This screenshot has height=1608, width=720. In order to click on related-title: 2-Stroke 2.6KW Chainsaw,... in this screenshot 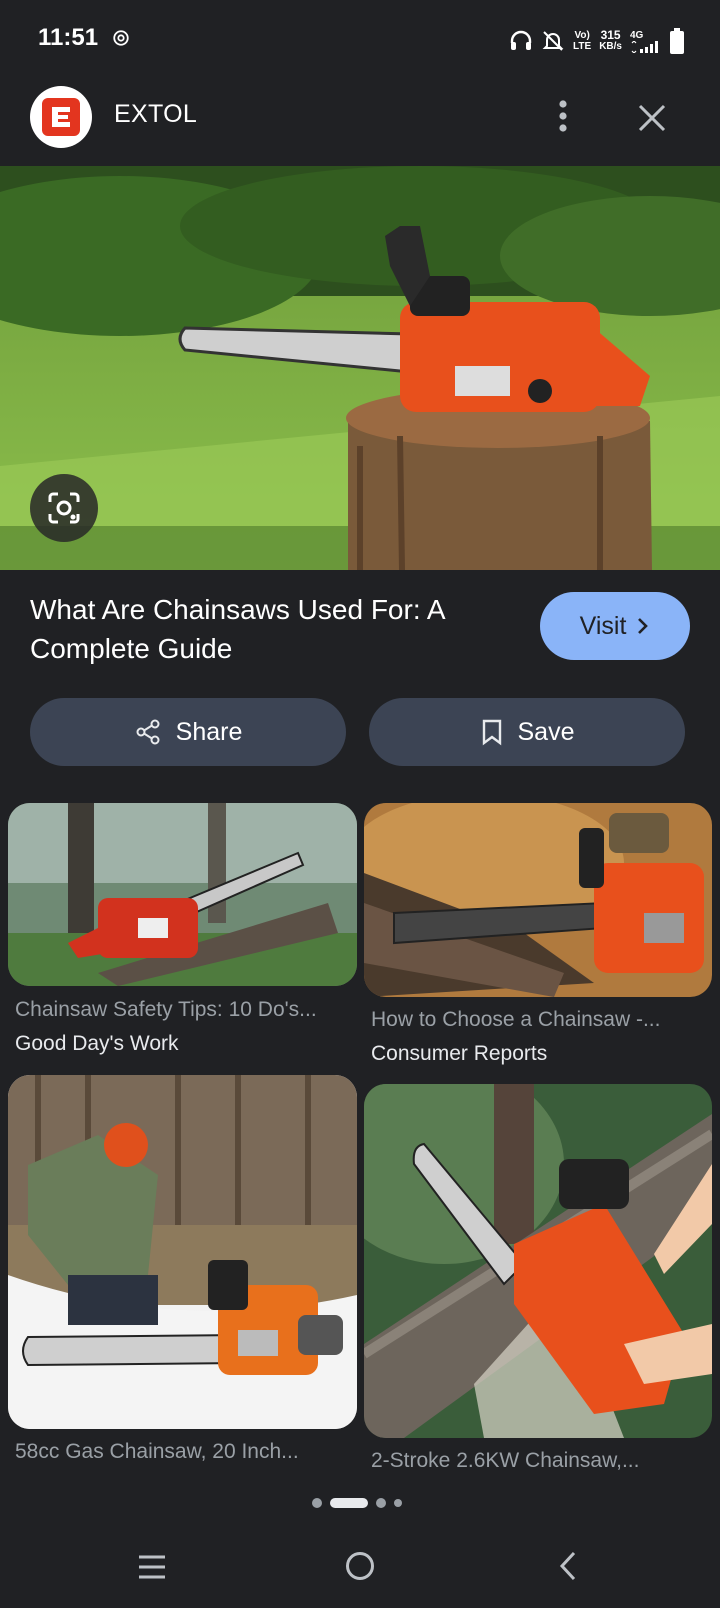, I will do `click(541, 1461)`.